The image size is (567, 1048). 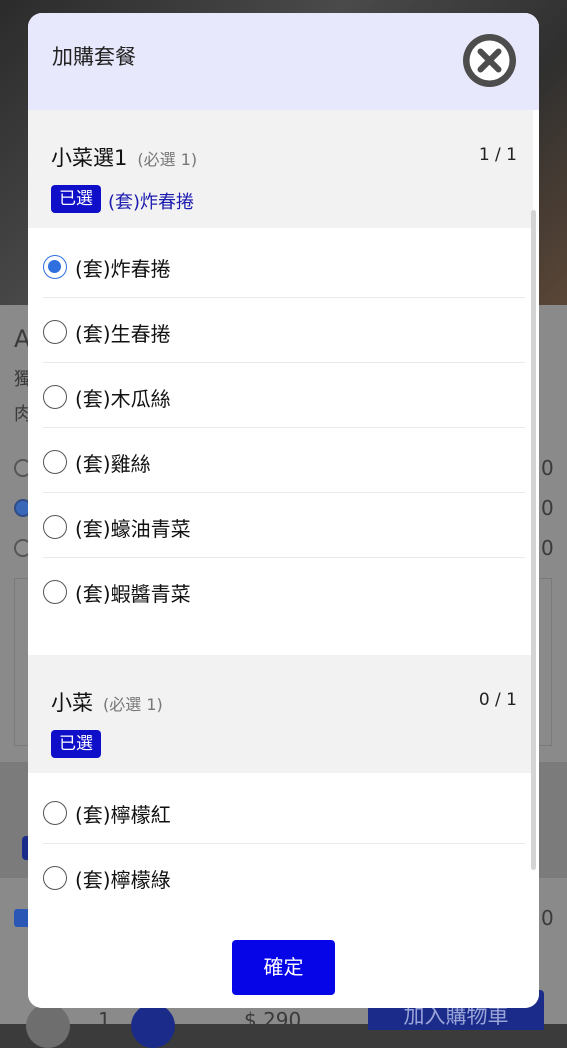 I want to click on option-label: (套)木瓜絲, so click(x=123, y=399).